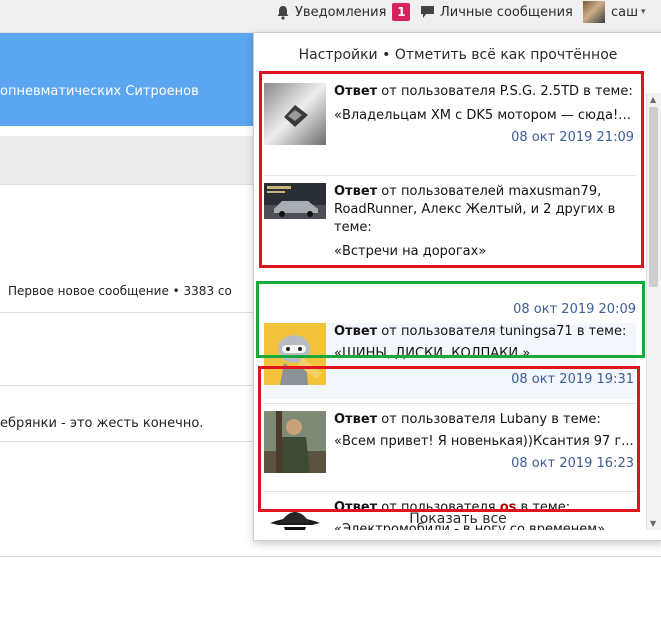  I want to click on chevron-down-icon: ▾, so click(643, 12).